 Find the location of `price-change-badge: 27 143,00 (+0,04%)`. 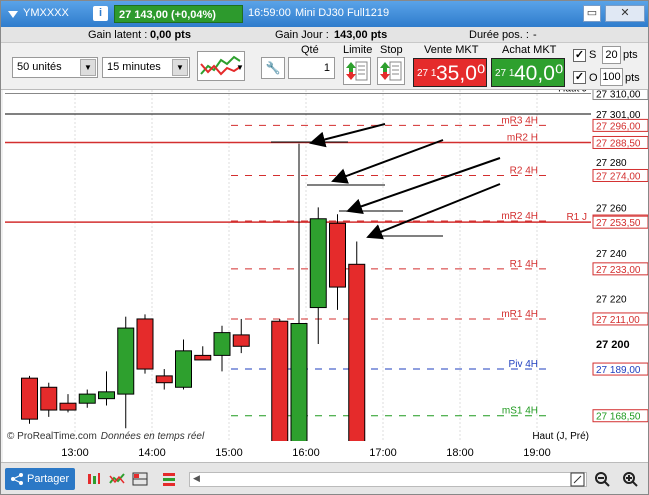

price-change-badge: 27 143,00 (+0,04%) is located at coordinates (178, 14).